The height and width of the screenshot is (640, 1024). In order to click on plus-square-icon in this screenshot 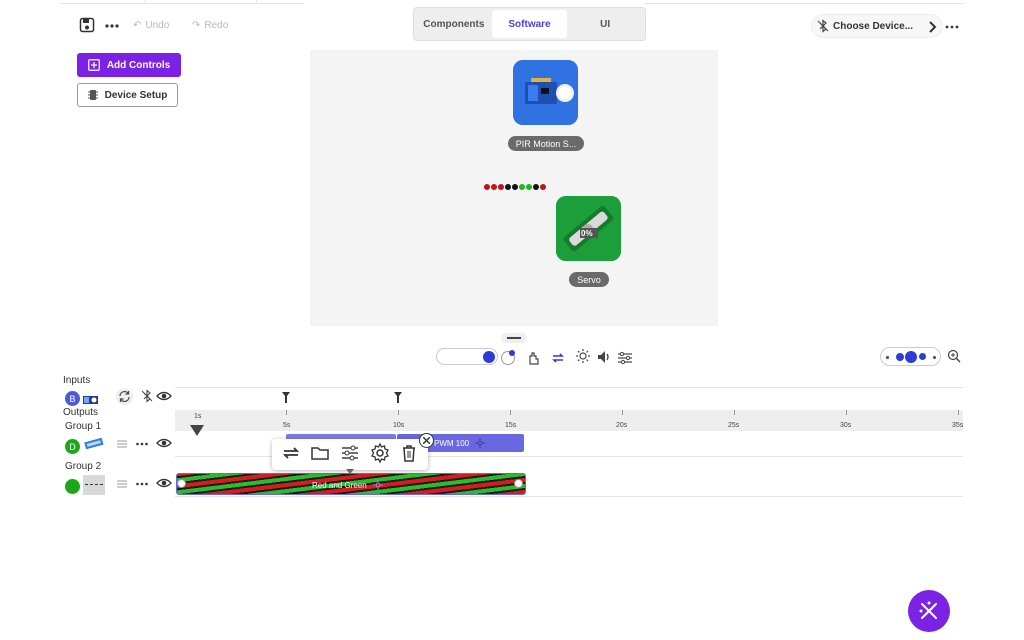, I will do `click(93, 65)`.